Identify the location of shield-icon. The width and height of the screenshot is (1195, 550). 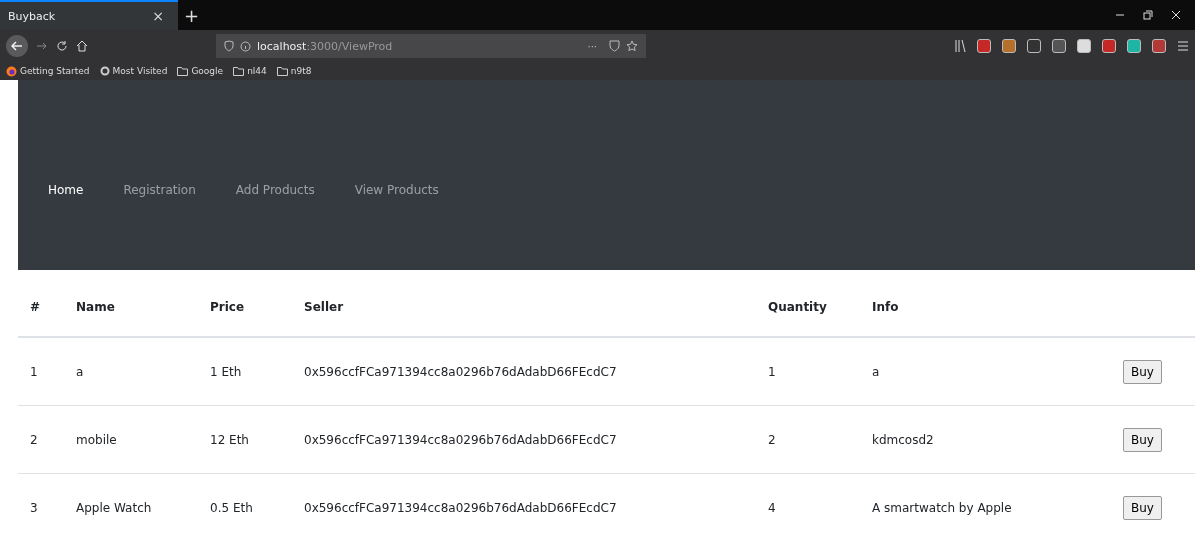
(229, 46).